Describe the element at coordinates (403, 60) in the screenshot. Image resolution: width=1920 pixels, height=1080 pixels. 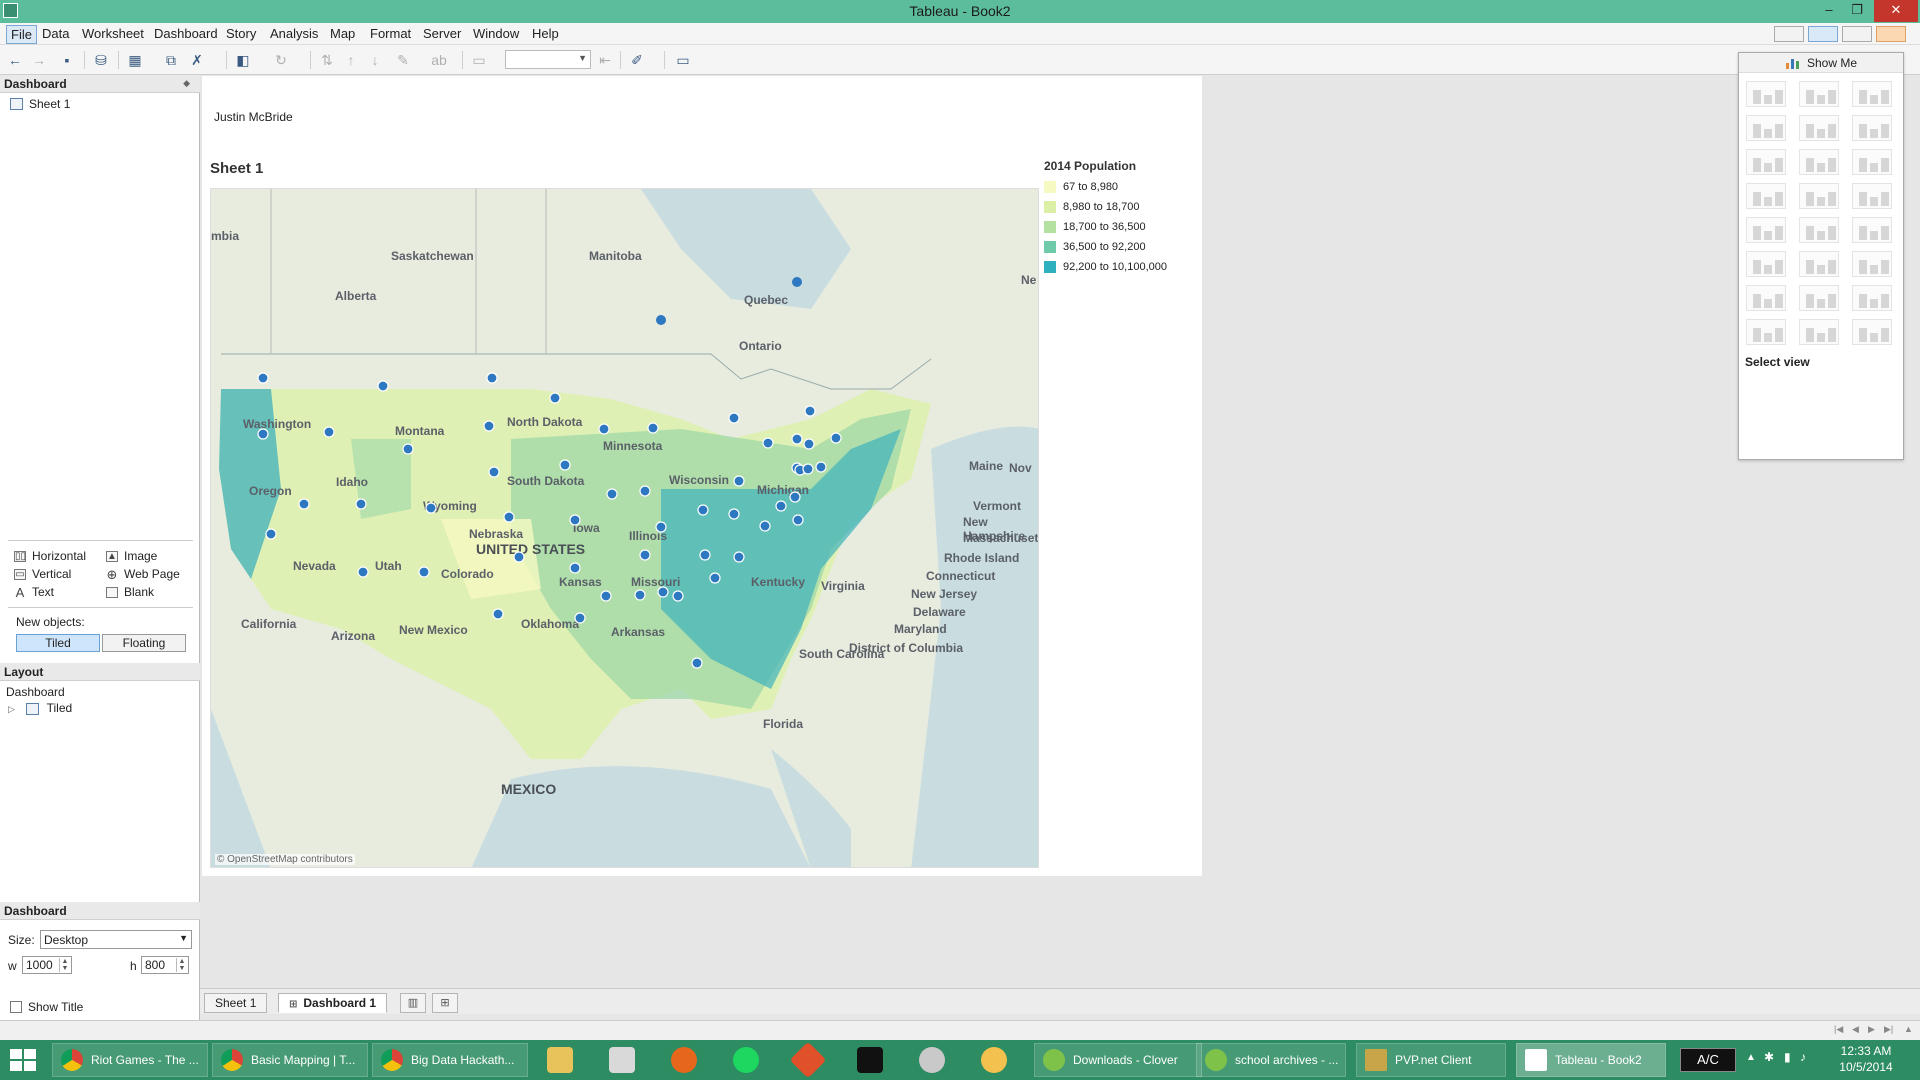
I see `highlight-icon: ✎` at that location.